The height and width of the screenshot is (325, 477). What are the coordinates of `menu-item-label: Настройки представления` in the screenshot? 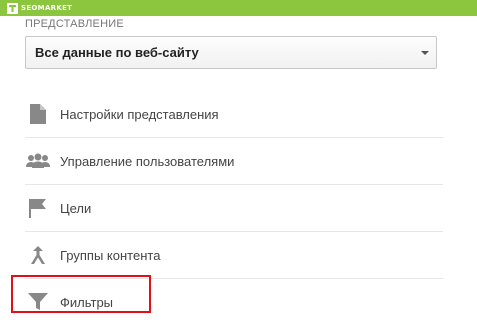 It's located at (139, 114).